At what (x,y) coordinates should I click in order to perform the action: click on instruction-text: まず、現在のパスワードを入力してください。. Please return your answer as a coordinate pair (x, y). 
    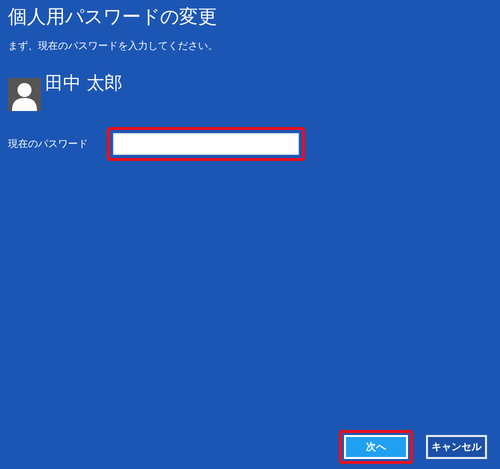
    Looking at the image, I should click on (113, 47).